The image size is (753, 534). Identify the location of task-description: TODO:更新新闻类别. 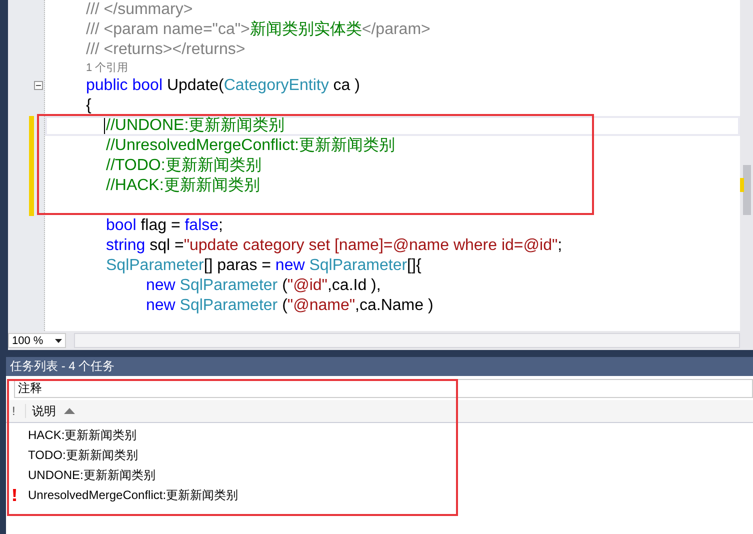
(83, 455).